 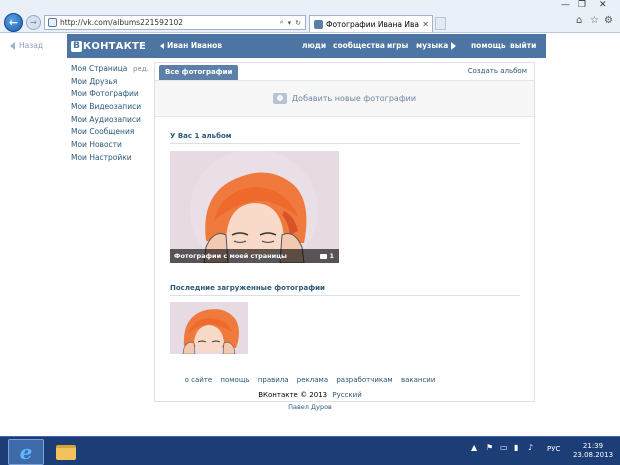 What do you see at coordinates (553, 449) in the screenshot?
I see `language-indicator: РУС` at bounding box center [553, 449].